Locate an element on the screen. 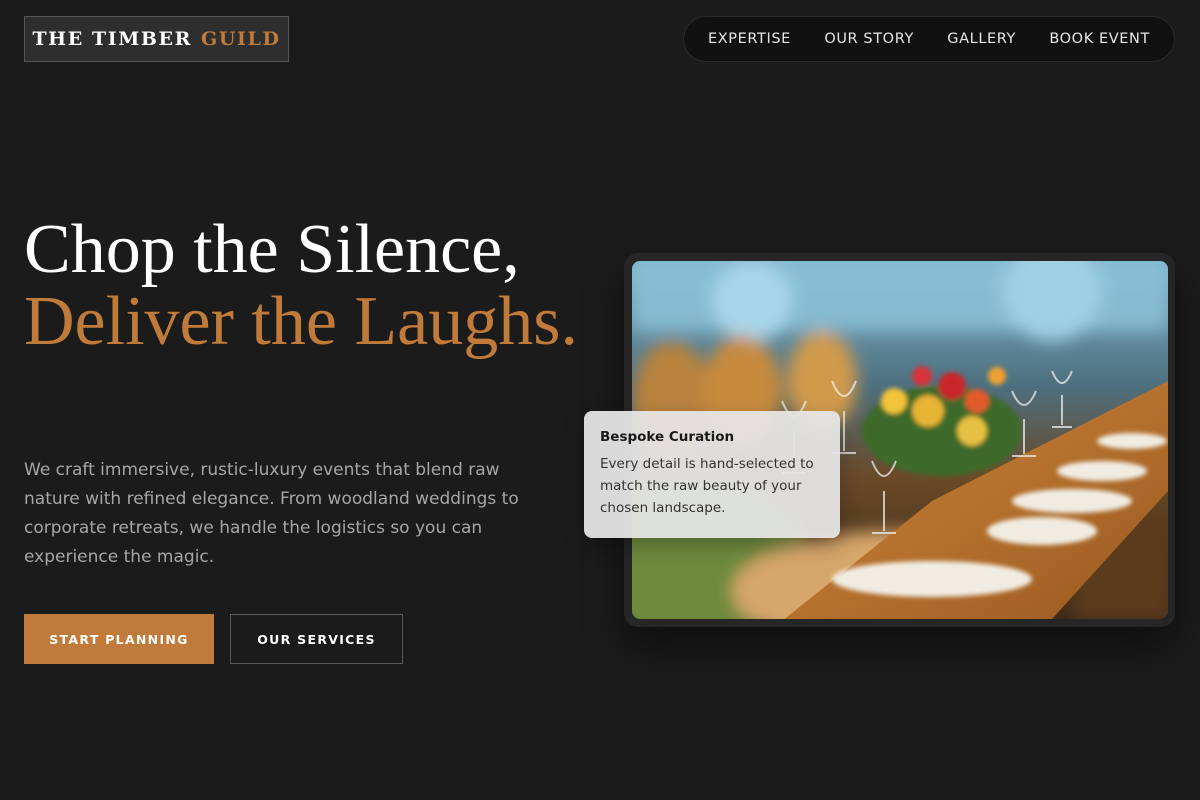  nav-item-expertise: EXPERTISE is located at coordinates (749, 39).